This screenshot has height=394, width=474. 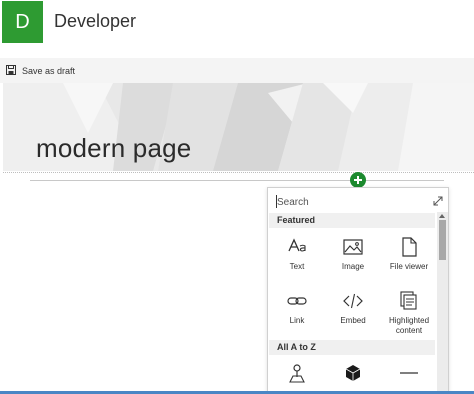 I want to click on section-divider, so click(x=237, y=180).